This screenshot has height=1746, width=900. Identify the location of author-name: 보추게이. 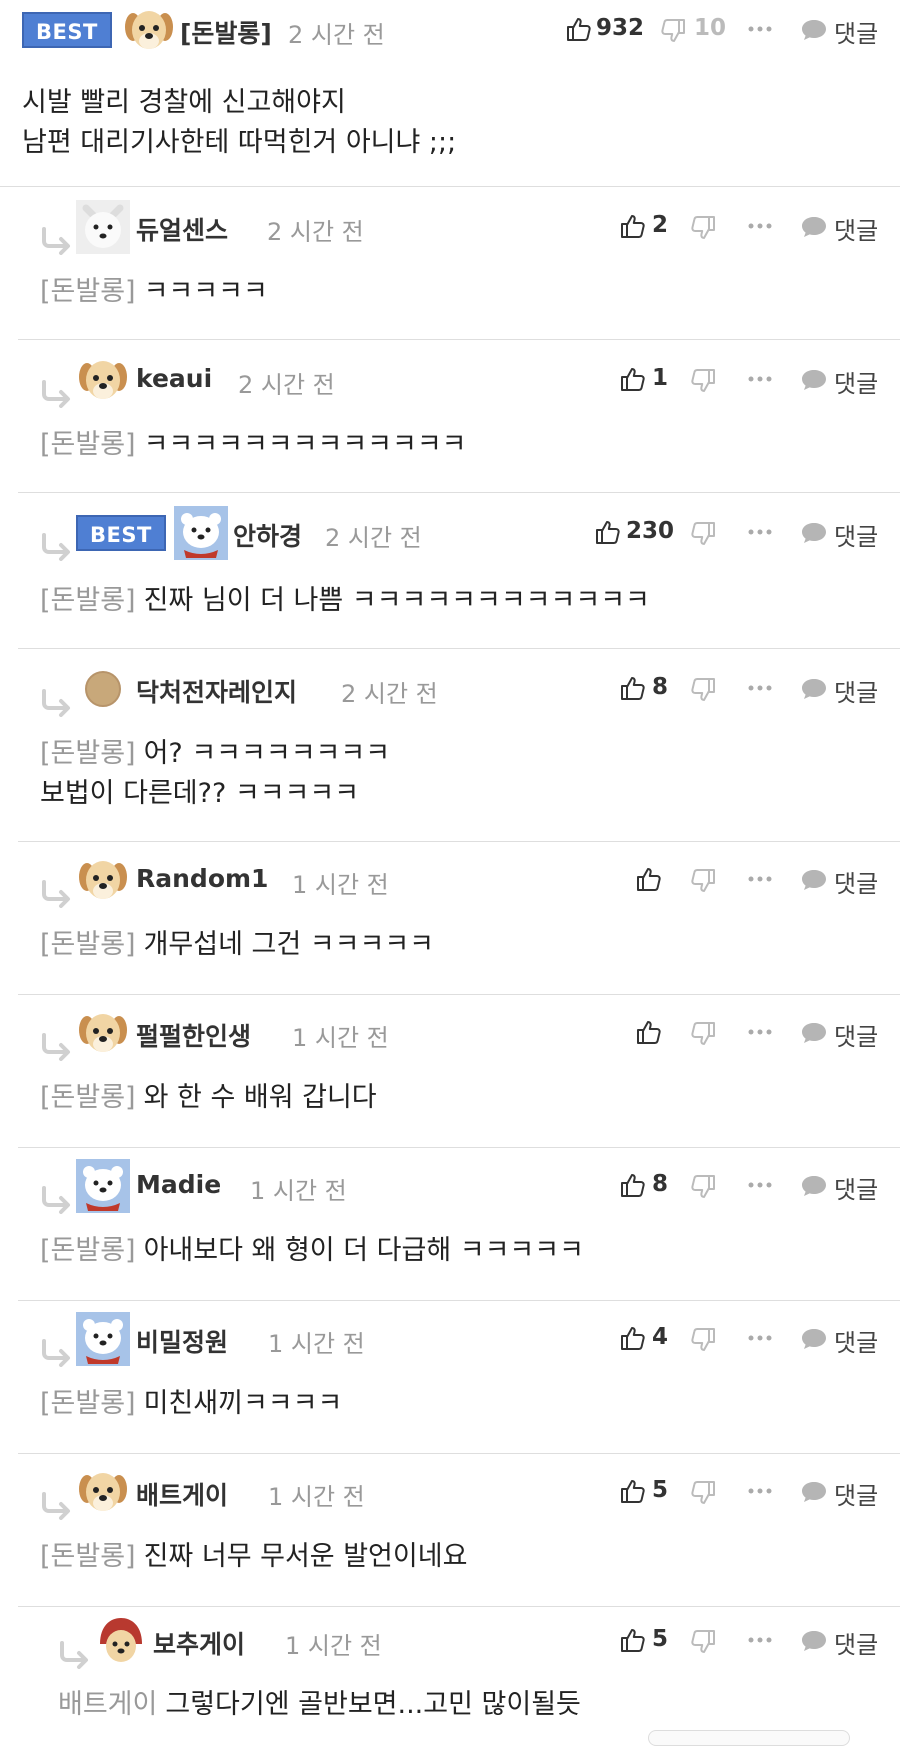
(199, 1643).